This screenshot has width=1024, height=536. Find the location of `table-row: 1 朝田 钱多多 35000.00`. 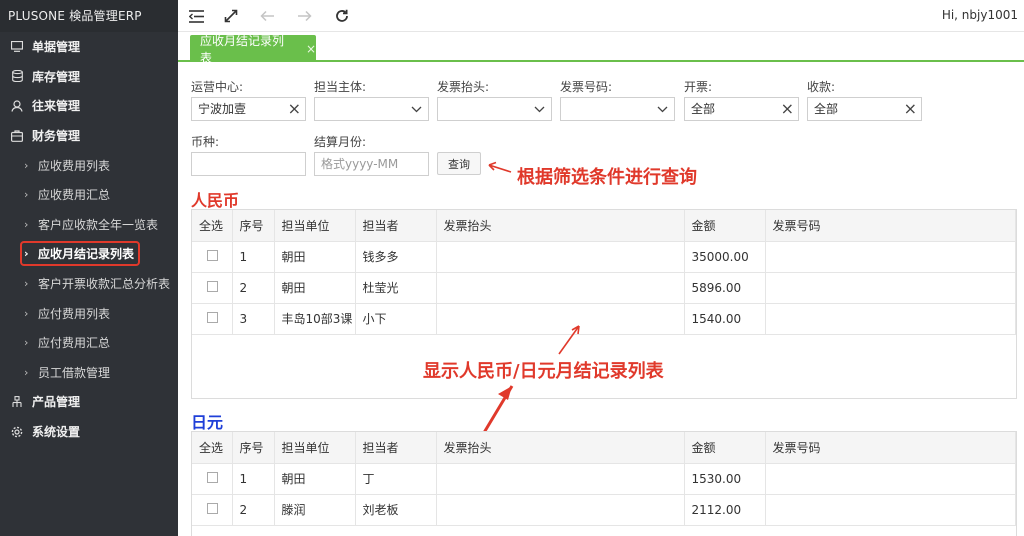

table-row: 1 朝田 钱多多 35000.00 is located at coordinates (604, 257).